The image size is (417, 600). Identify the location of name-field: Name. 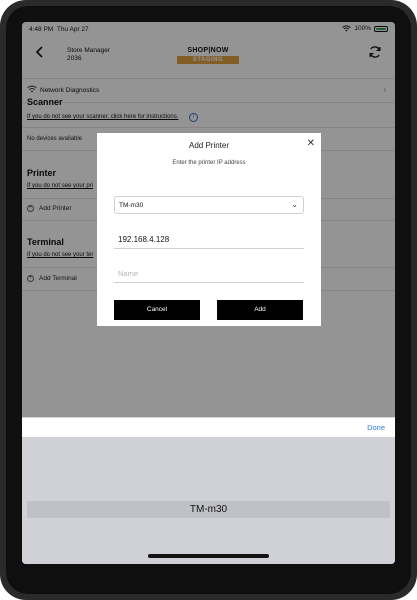
(209, 272).